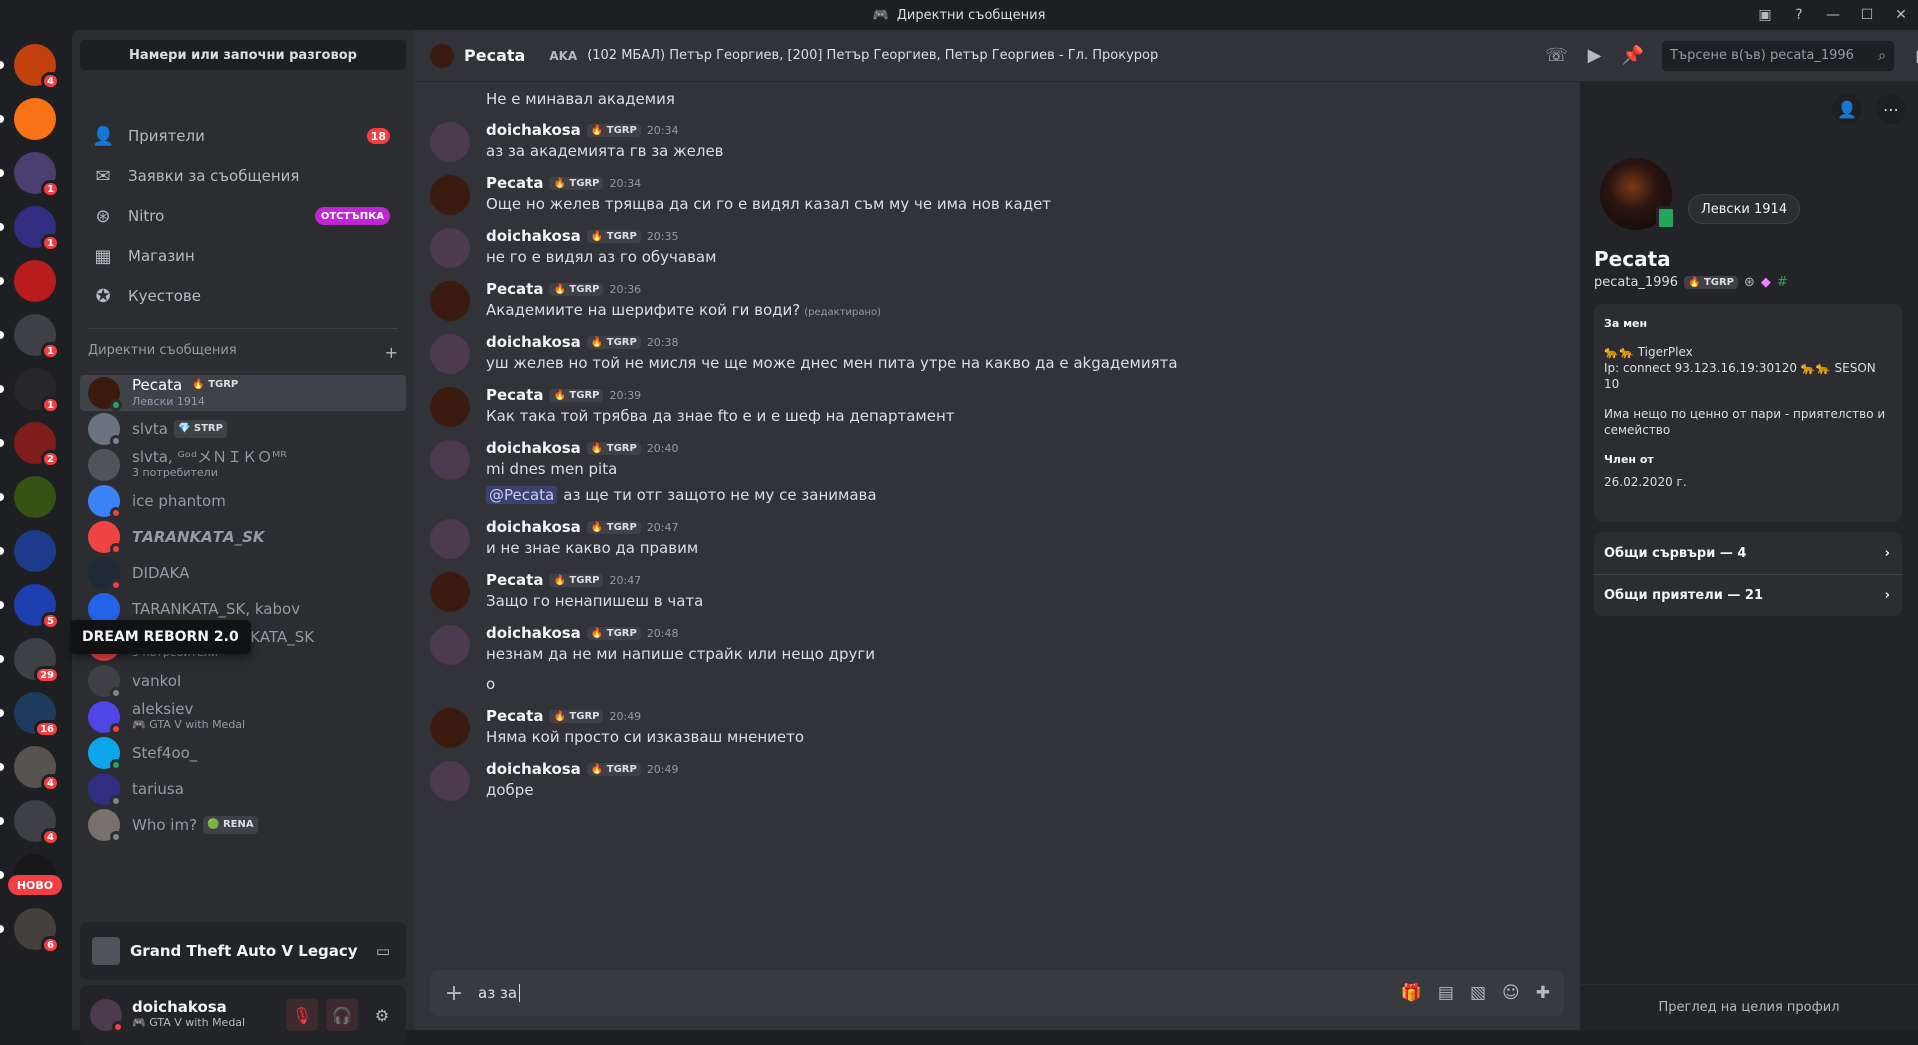 The image size is (1918, 1045). I want to click on message-input: аз за, so click(499, 993).